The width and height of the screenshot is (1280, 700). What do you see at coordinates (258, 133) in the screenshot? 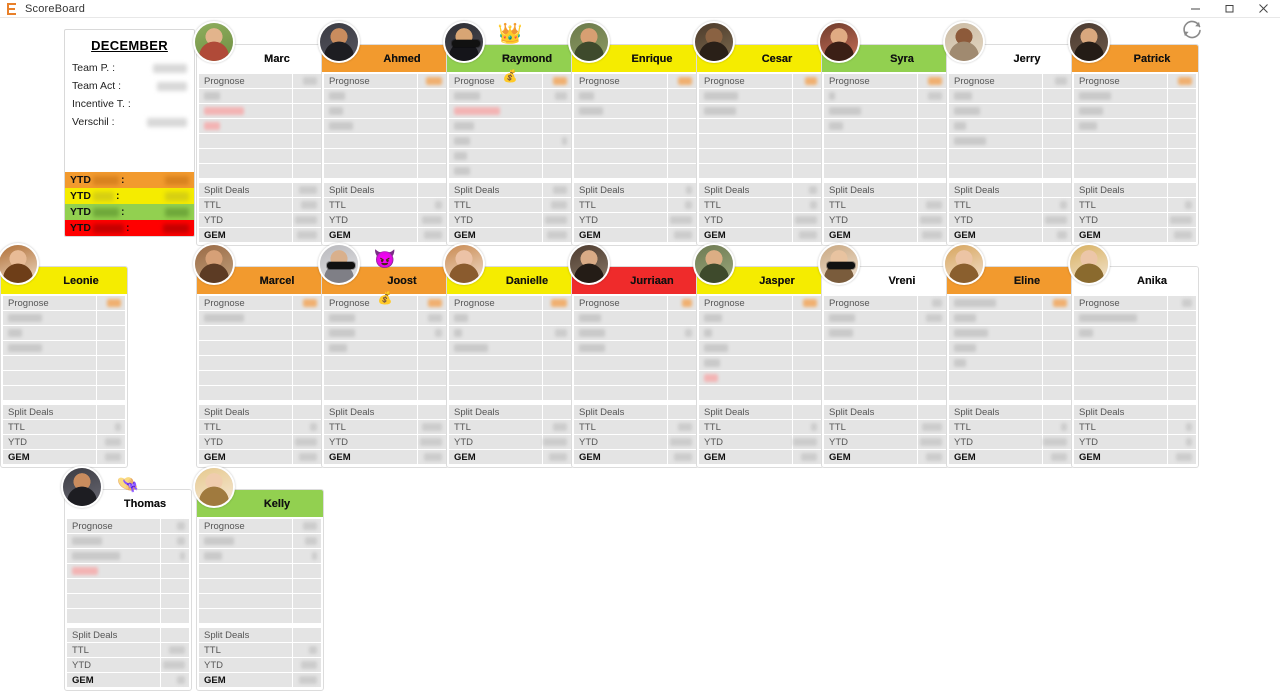
I see `person-card: Marc Prognose Split Deals TTL YTD GEM` at bounding box center [258, 133].